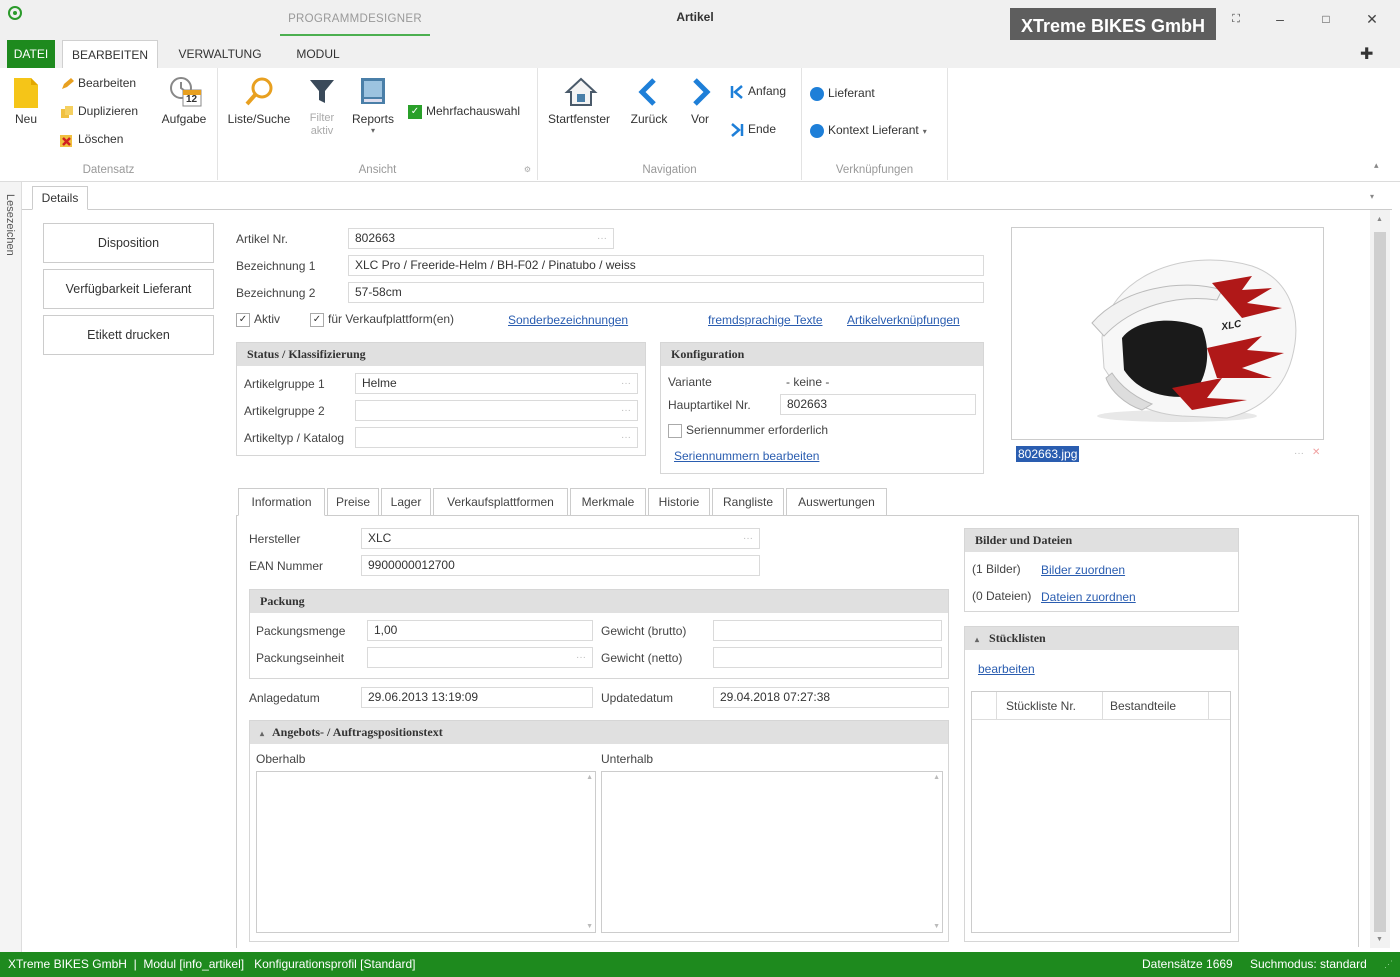 The width and height of the screenshot is (1400, 977). What do you see at coordinates (382, 319) in the screenshot?
I see `verkaufsplattform-checkbox: ✓ für Verkaufplattform(en)` at bounding box center [382, 319].